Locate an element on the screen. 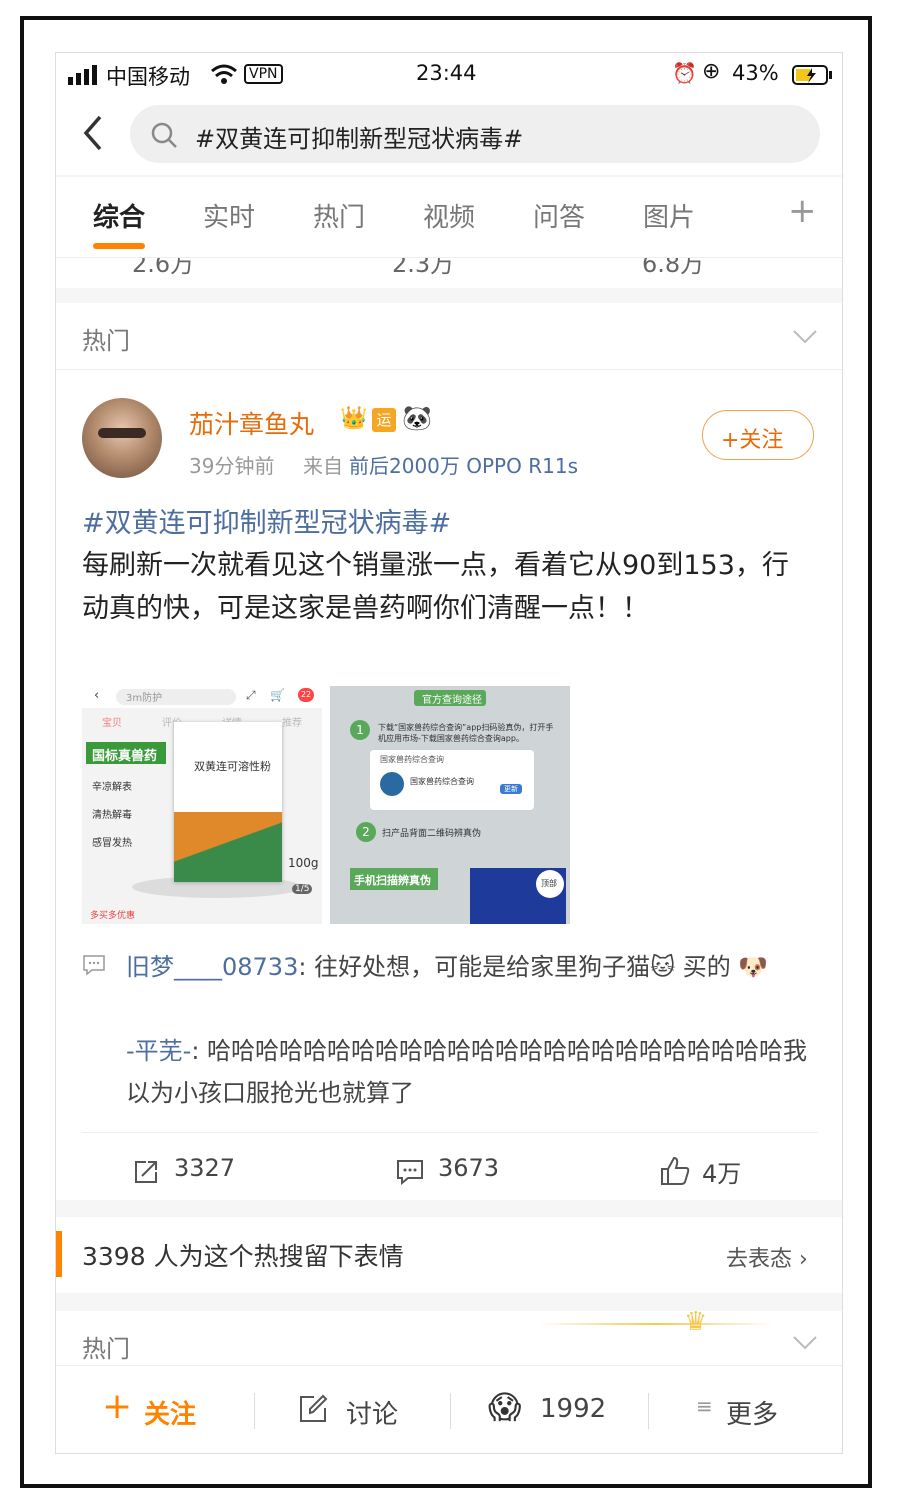 The image size is (900, 1512). divider is located at coordinates (450, 1132).